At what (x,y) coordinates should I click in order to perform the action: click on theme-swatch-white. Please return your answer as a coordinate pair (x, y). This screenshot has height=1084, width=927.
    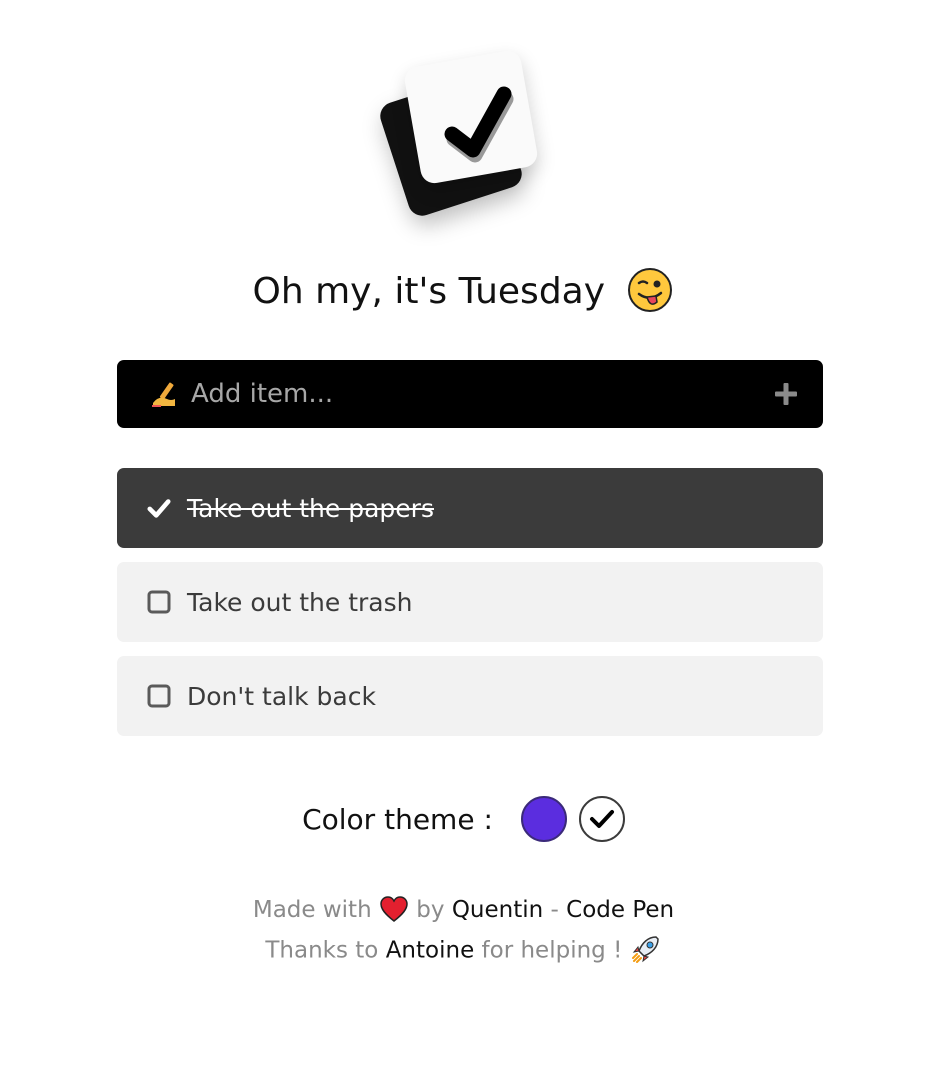
    Looking at the image, I should click on (601, 819).